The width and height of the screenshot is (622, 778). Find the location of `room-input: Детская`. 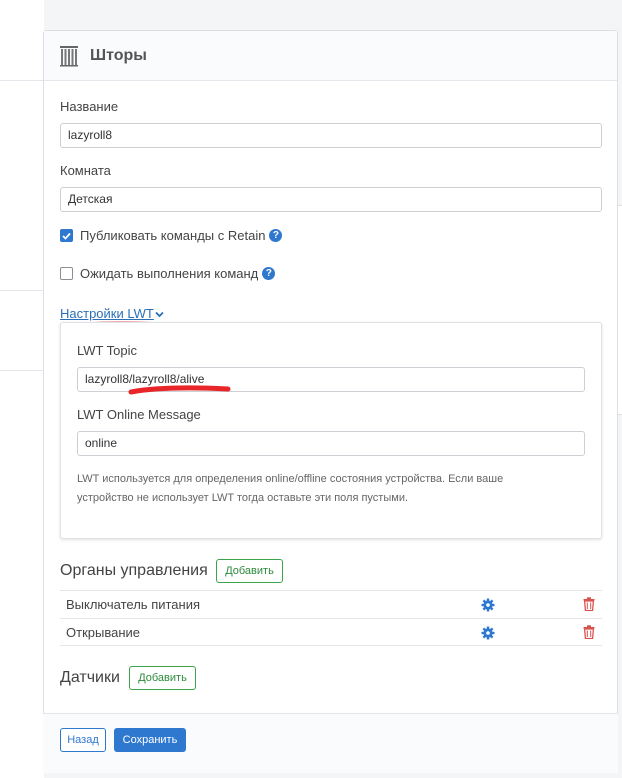

room-input: Детская is located at coordinates (331, 199).